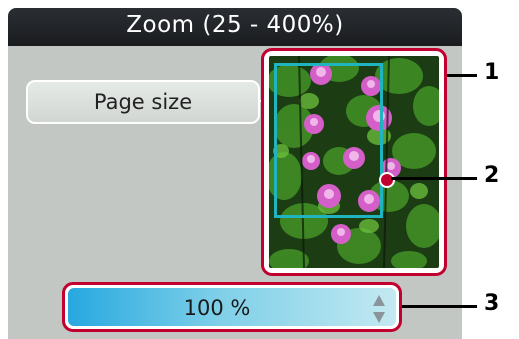 The image size is (519, 339). I want to click on zoom-value-background: 100 %, so click(232, 307).